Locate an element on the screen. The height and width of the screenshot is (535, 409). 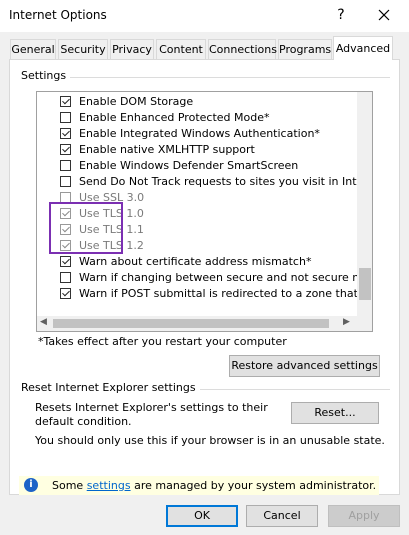
setting-label: Enable DOM Storage is located at coordinates (136, 101).